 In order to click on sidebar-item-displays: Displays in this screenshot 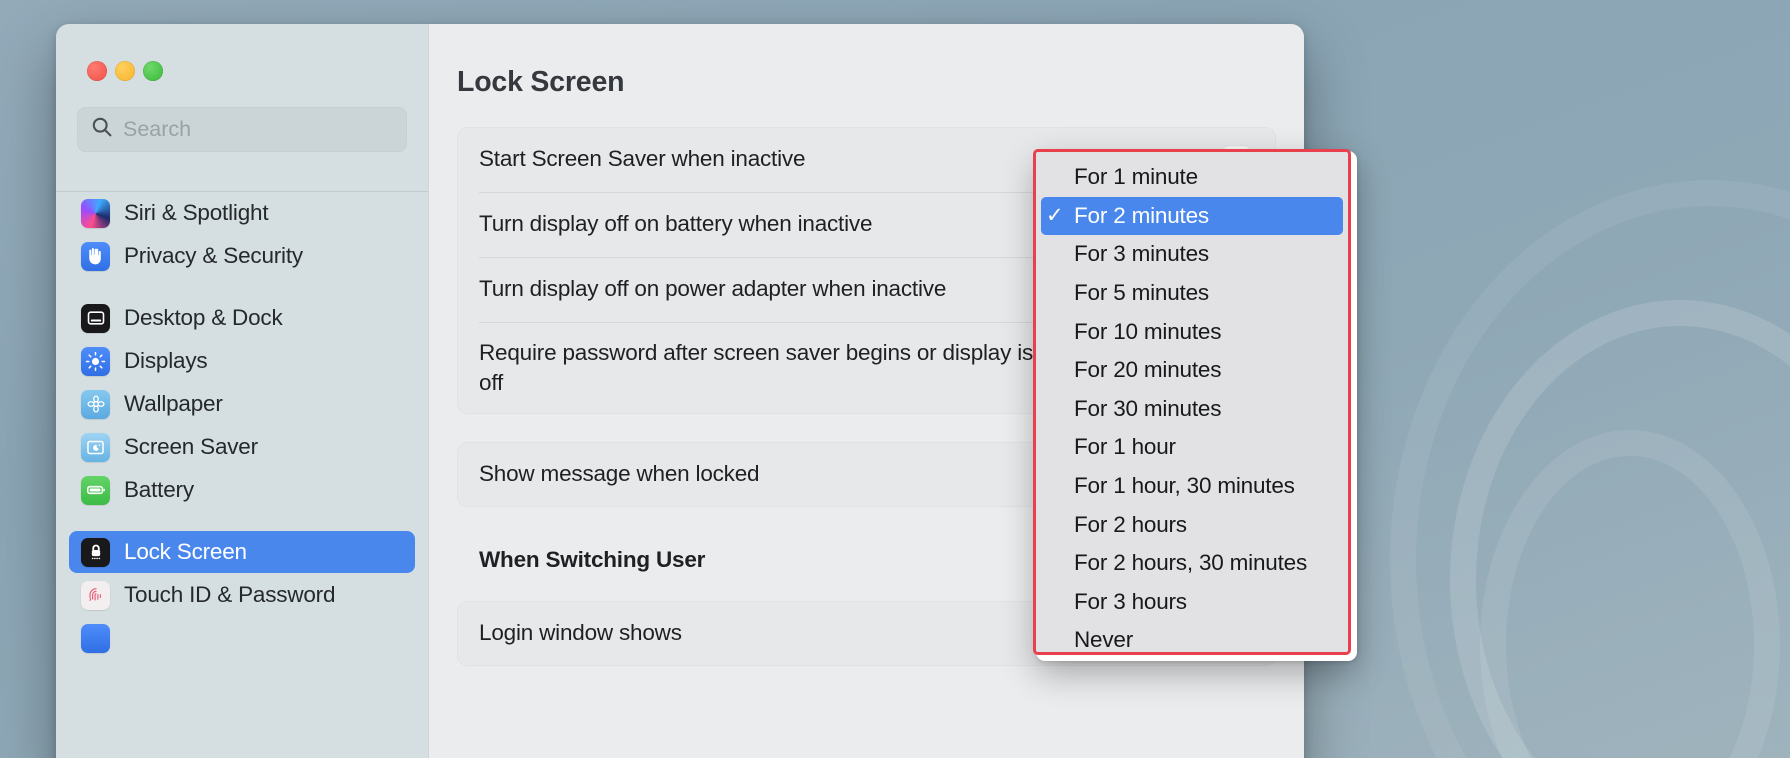, I will do `click(242, 361)`.